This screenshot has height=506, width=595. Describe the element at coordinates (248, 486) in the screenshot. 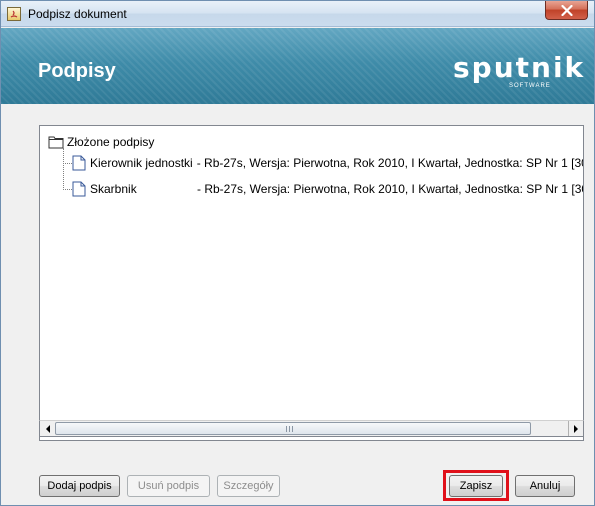

I see `details-button: Szczegóły` at that location.